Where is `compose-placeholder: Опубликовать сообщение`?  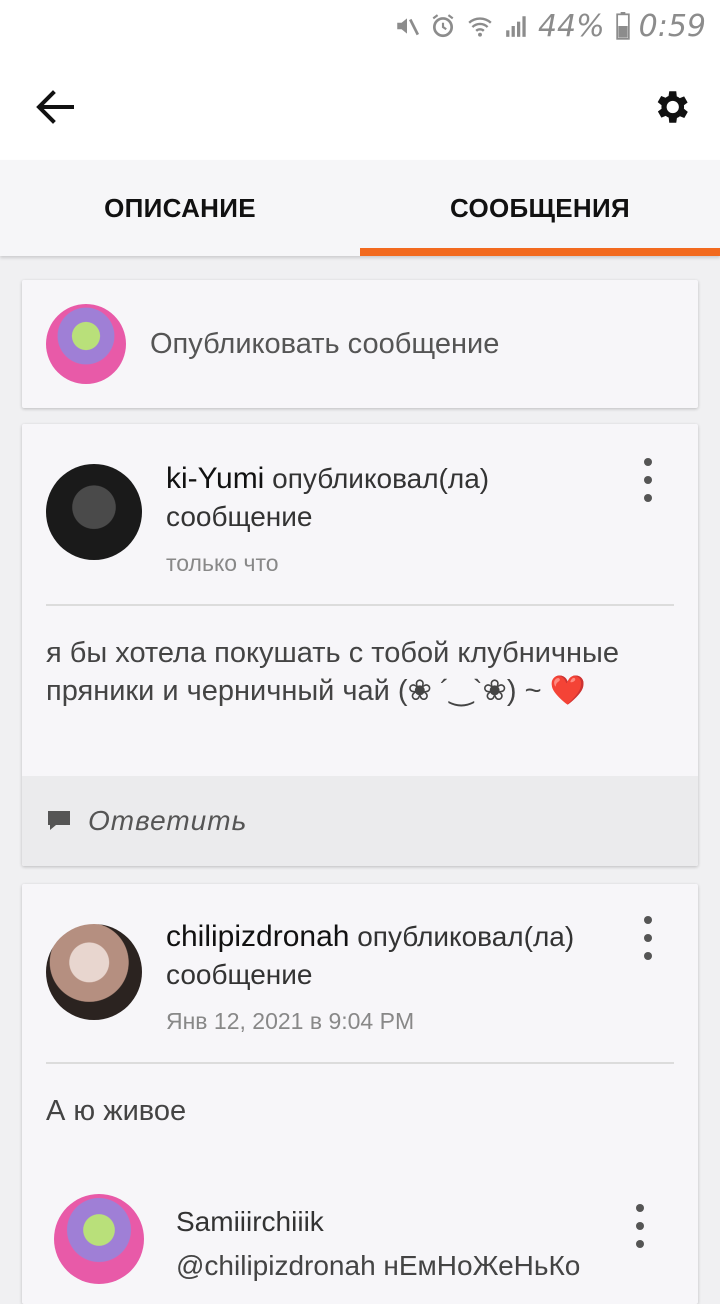 compose-placeholder: Опубликовать сообщение is located at coordinates (325, 344).